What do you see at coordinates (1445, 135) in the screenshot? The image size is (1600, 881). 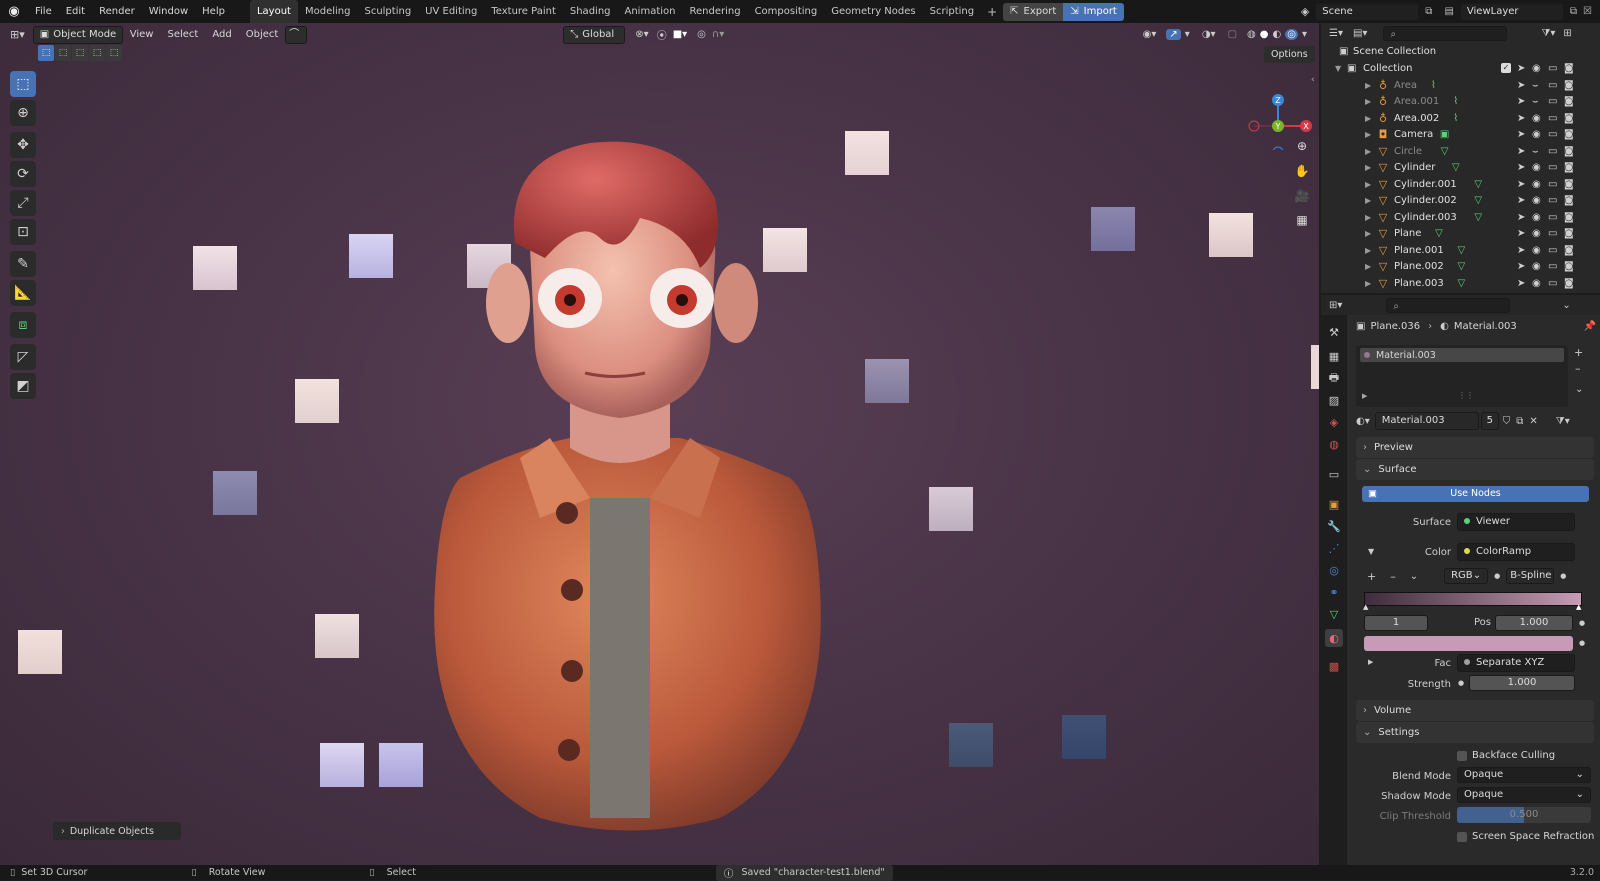 I see `data-camera-icon: ▣` at bounding box center [1445, 135].